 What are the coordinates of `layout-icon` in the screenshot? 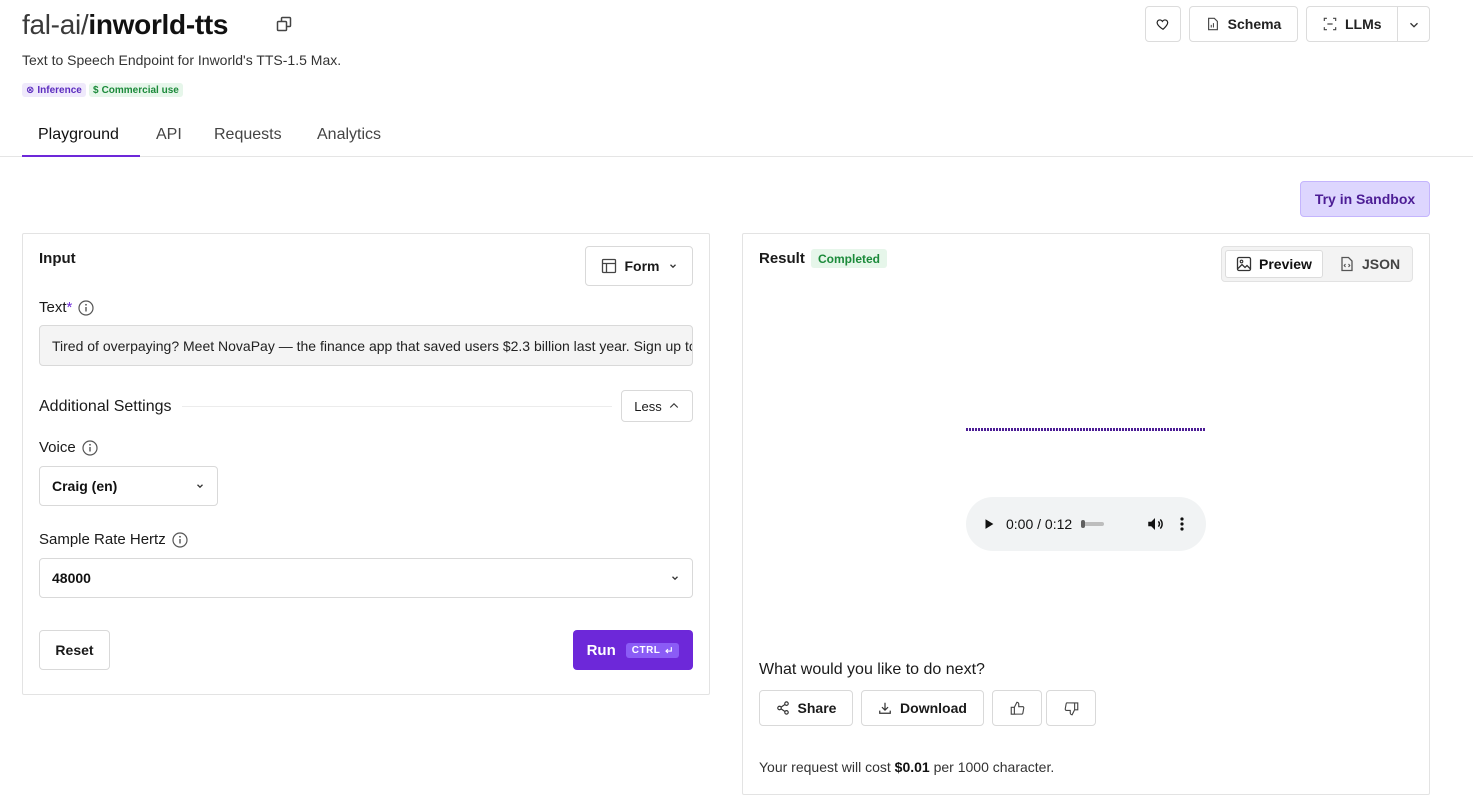 It's located at (608, 266).